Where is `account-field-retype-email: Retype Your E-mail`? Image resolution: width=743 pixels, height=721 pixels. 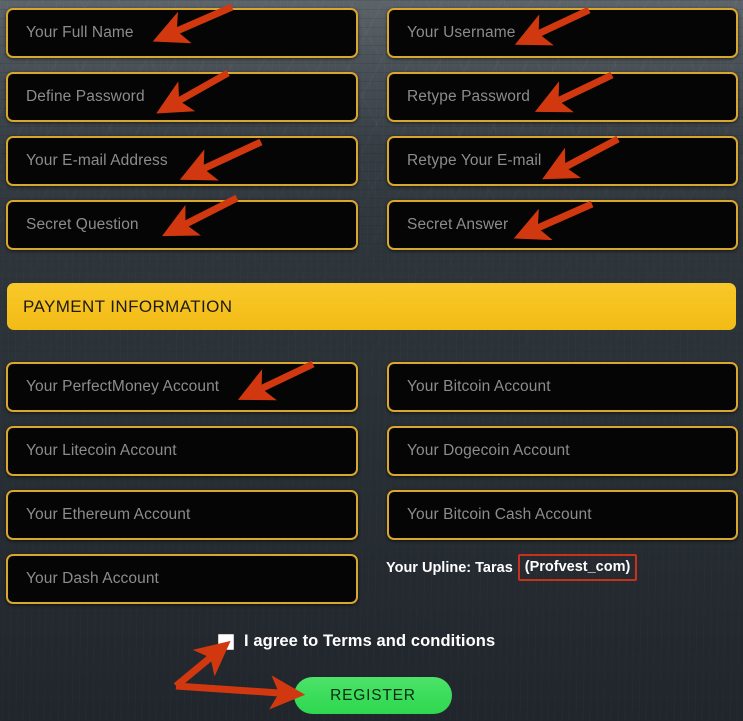 account-field-retype-email: Retype Your E-mail is located at coordinates (562, 161).